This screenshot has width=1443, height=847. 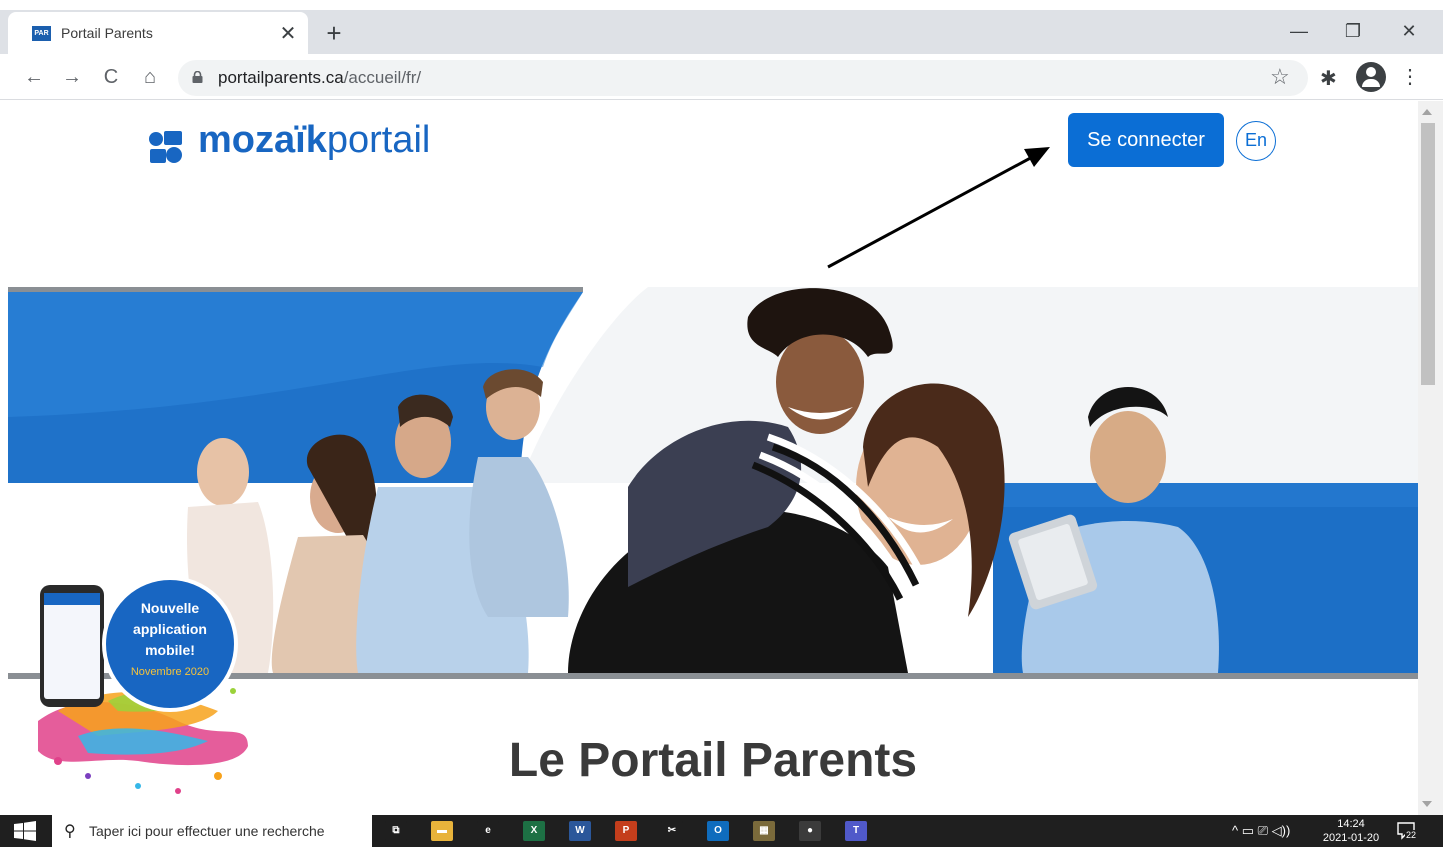 What do you see at coordinates (1427, 112) in the screenshot?
I see `scroll-up-icon` at bounding box center [1427, 112].